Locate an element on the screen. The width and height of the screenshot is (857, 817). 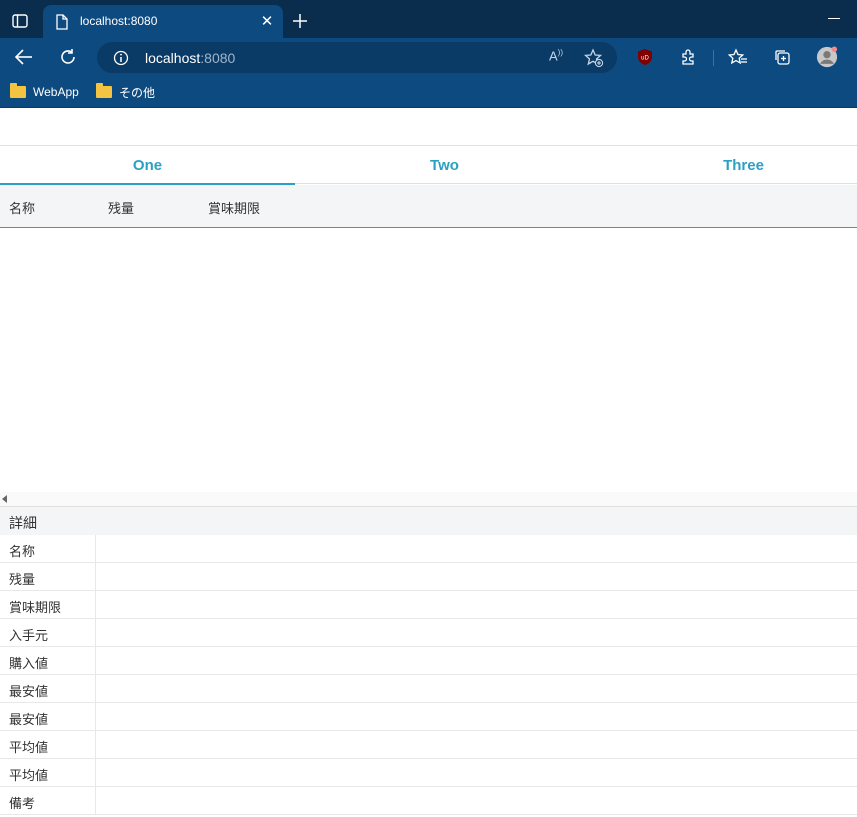
detail-title: 詳細 is located at coordinates (23, 524).